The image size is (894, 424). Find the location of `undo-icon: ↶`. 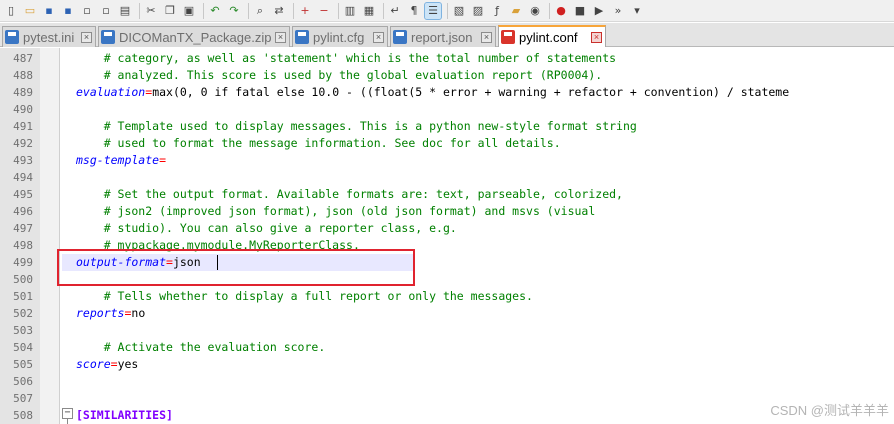

undo-icon: ↶ is located at coordinates (215, 11).